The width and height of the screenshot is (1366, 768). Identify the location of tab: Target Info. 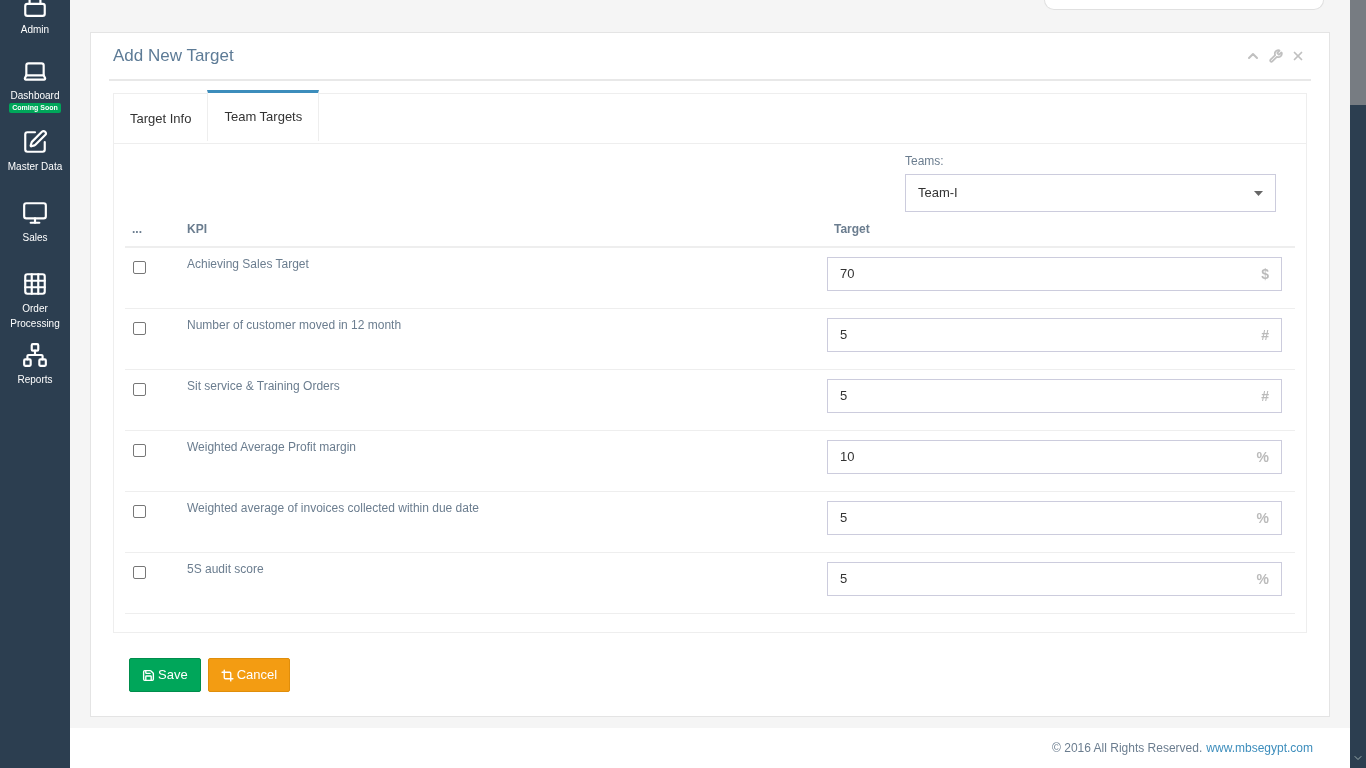
(161, 119).